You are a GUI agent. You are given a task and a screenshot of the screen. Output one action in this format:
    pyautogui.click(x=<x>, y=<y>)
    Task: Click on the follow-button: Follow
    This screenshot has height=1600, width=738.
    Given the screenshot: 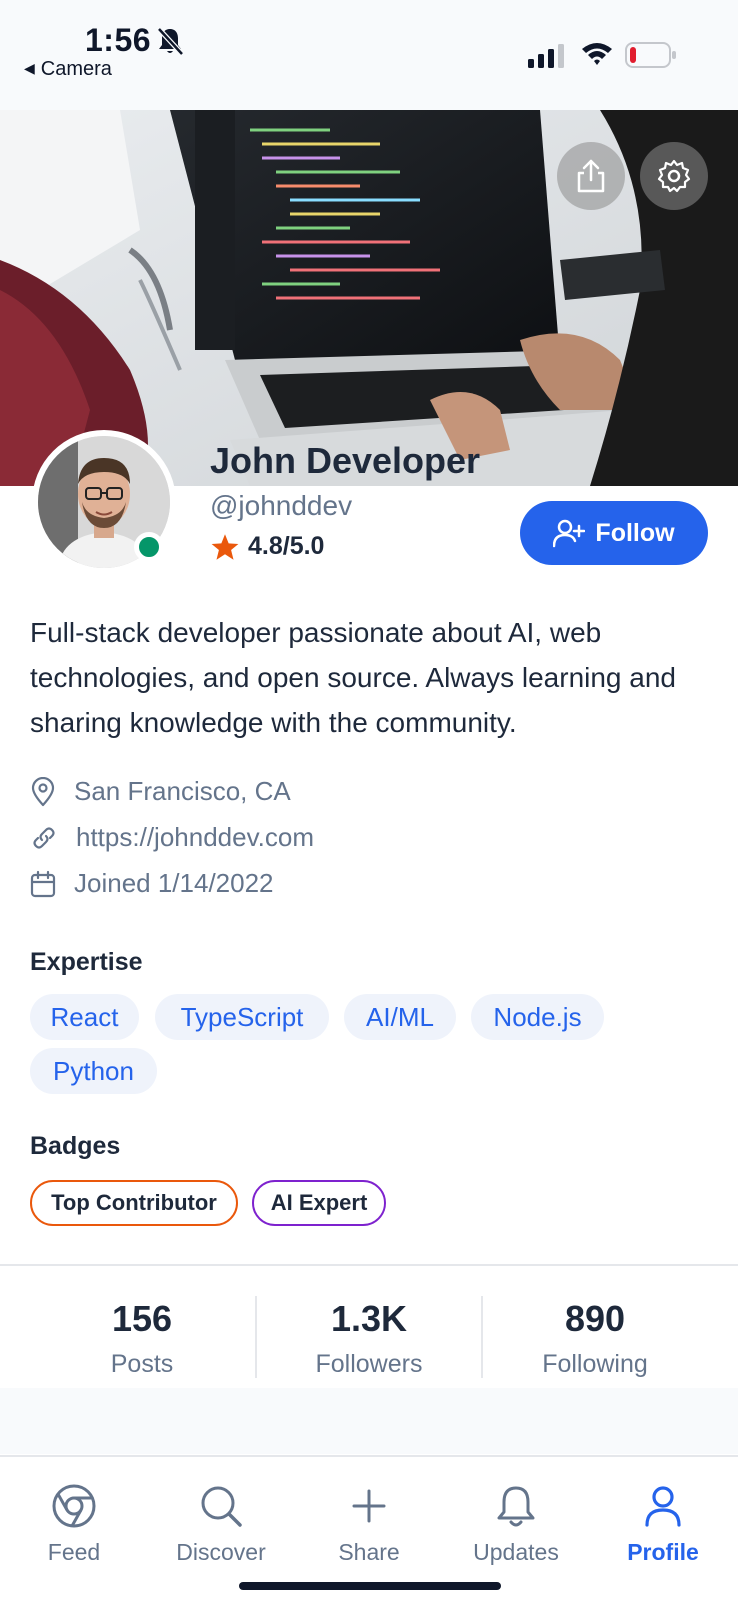 What is the action you would take?
    pyautogui.click(x=614, y=533)
    